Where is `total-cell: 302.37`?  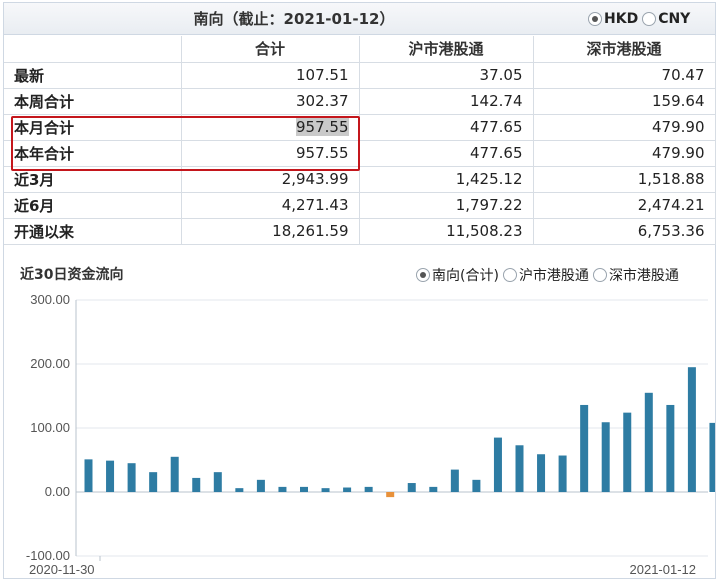 total-cell: 302.37 is located at coordinates (270, 101).